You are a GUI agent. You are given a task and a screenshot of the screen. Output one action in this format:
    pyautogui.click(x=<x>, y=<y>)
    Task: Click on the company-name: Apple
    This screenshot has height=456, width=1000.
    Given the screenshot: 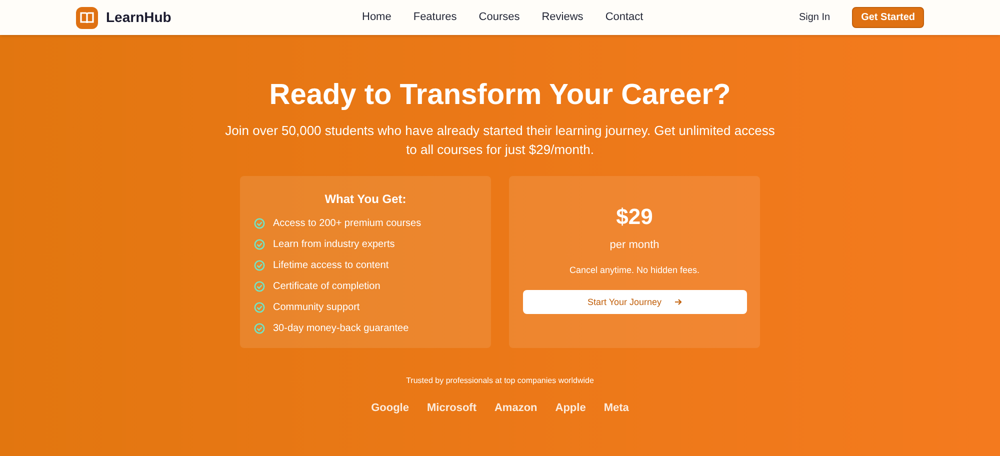 What is the action you would take?
    pyautogui.click(x=570, y=408)
    